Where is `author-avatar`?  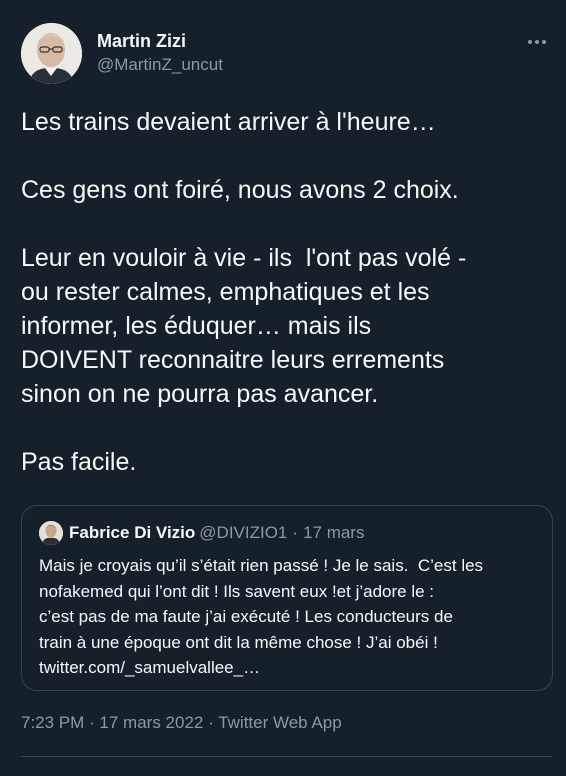 author-avatar is located at coordinates (51, 53).